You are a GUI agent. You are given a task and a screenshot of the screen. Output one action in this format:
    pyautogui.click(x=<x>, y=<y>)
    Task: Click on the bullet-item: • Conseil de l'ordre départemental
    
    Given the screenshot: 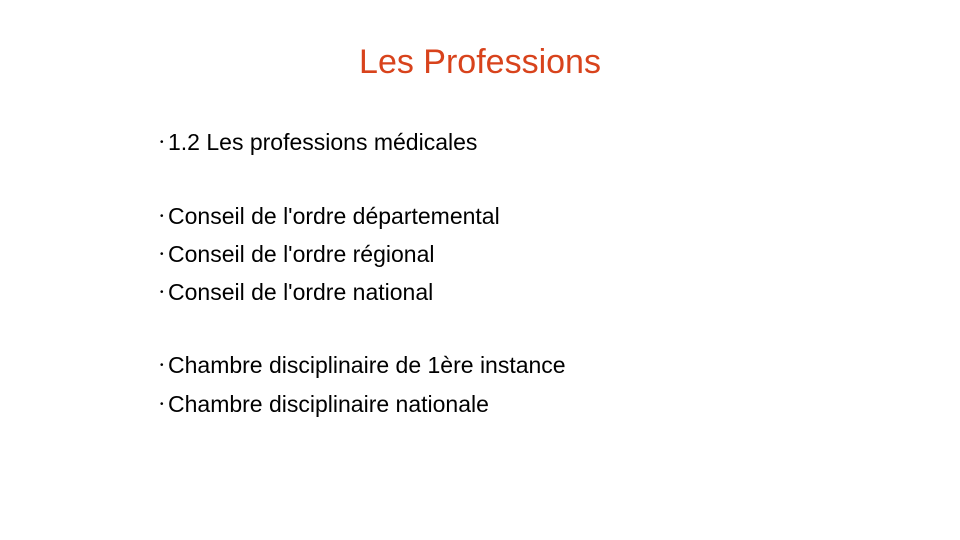 What is the action you would take?
    pyautogui.click(x=330, y=216)
    